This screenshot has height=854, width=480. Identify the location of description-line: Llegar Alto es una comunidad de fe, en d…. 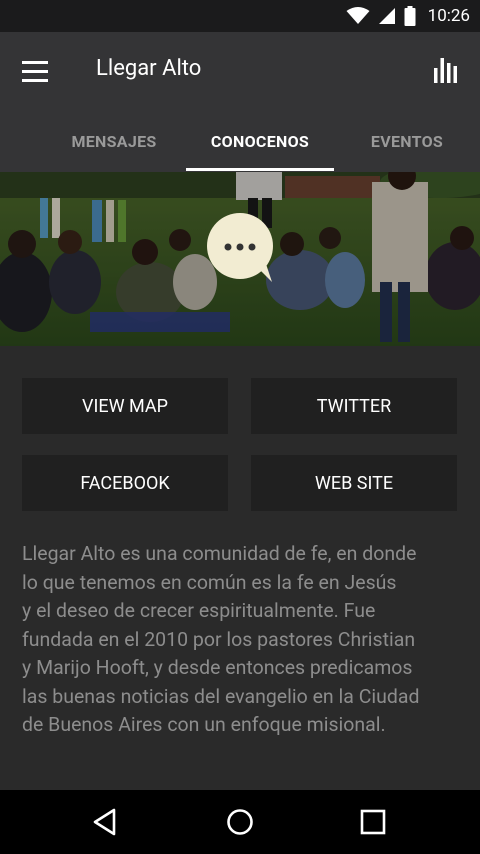
(219, 553).